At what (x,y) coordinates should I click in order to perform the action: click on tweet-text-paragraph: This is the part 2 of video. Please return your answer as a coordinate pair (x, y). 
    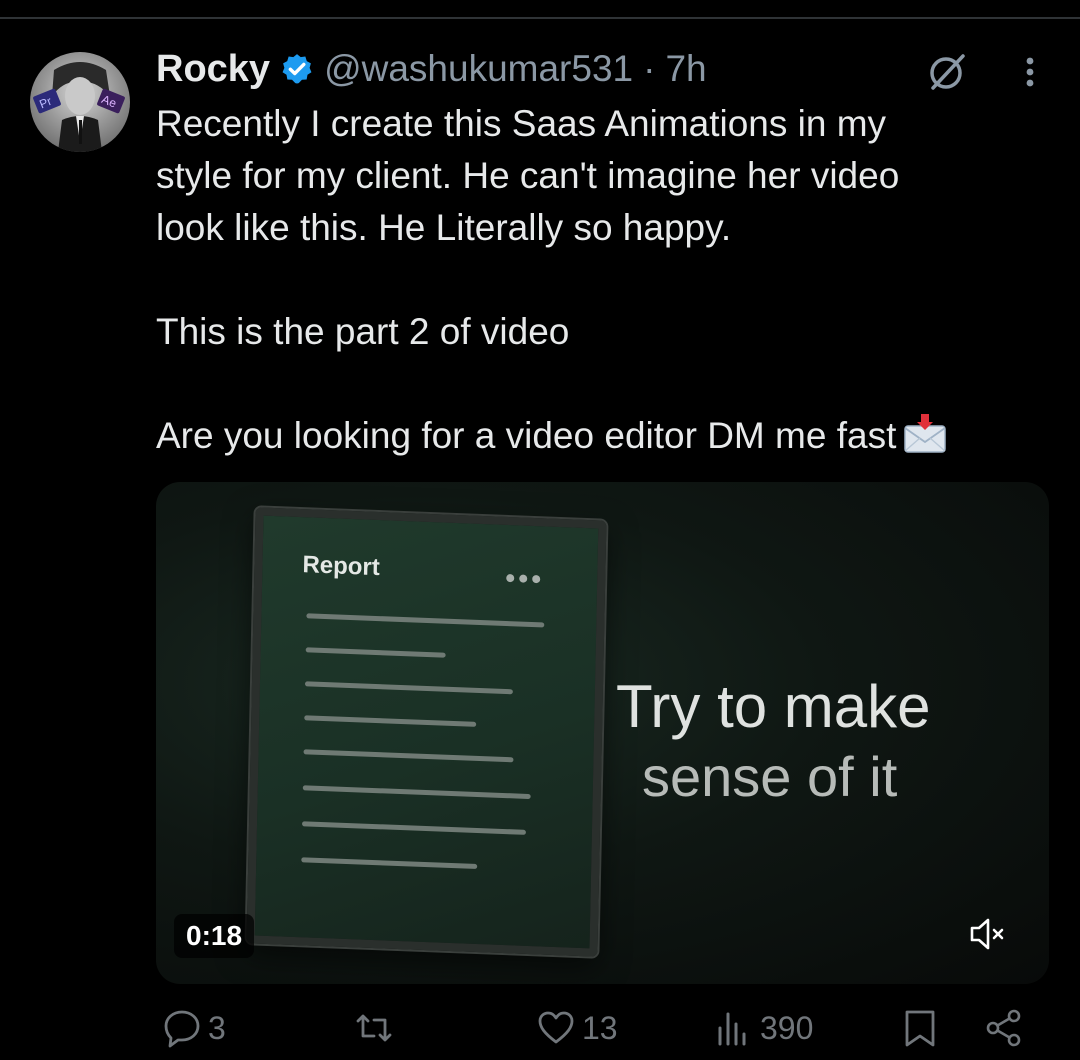
    Looking at the image, I should click on (363, 331).